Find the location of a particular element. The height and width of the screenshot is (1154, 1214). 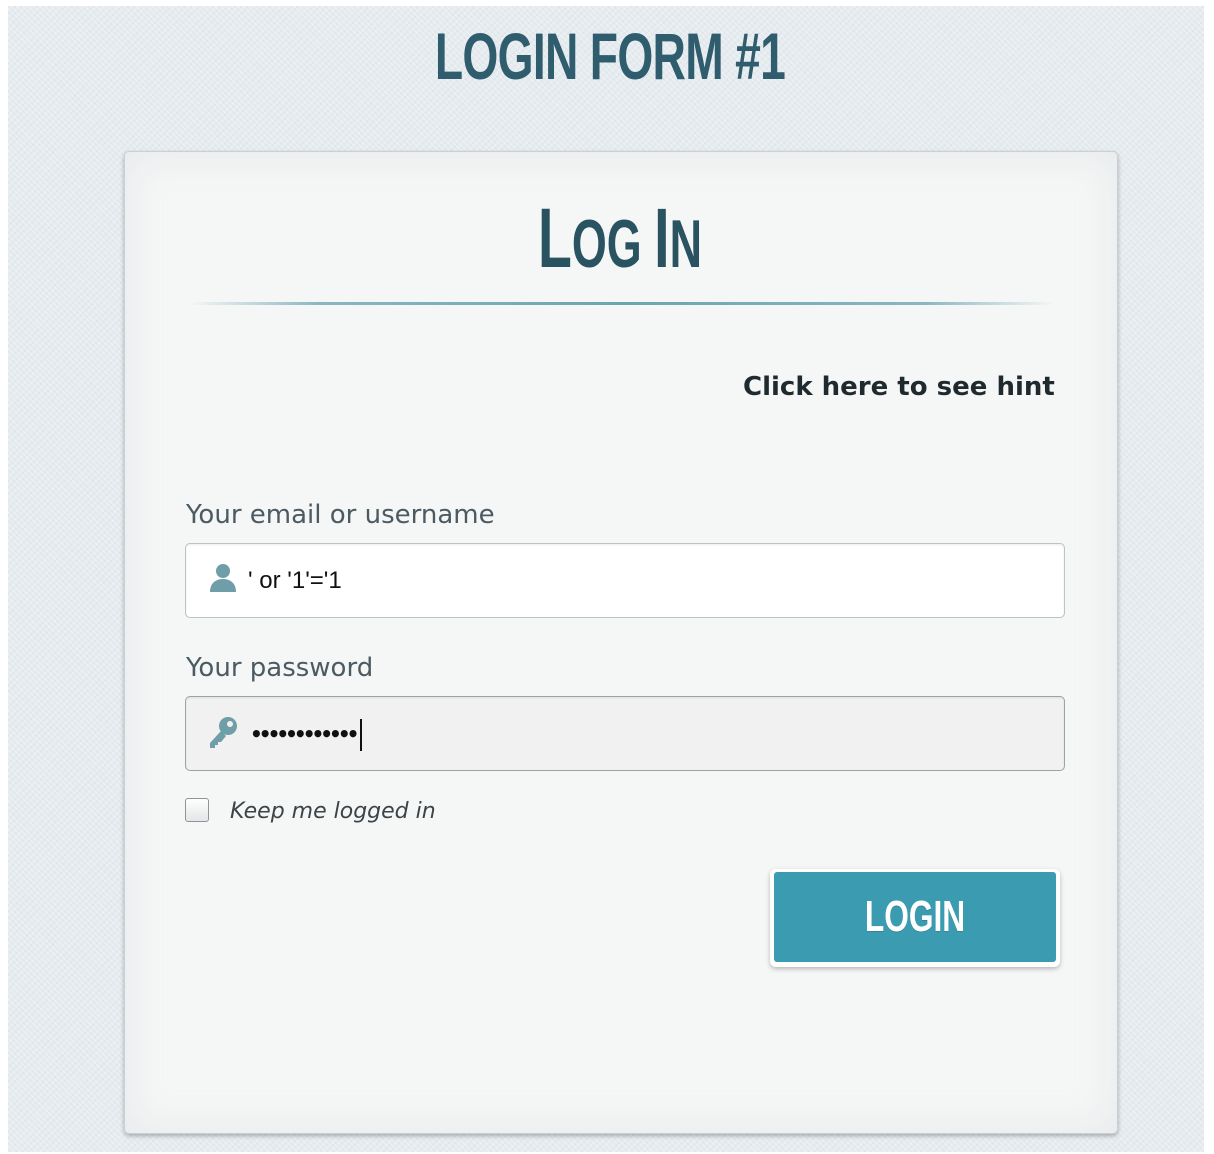

keep-logged-in-label: Keep me logged in is located at coordinates (333, 811).